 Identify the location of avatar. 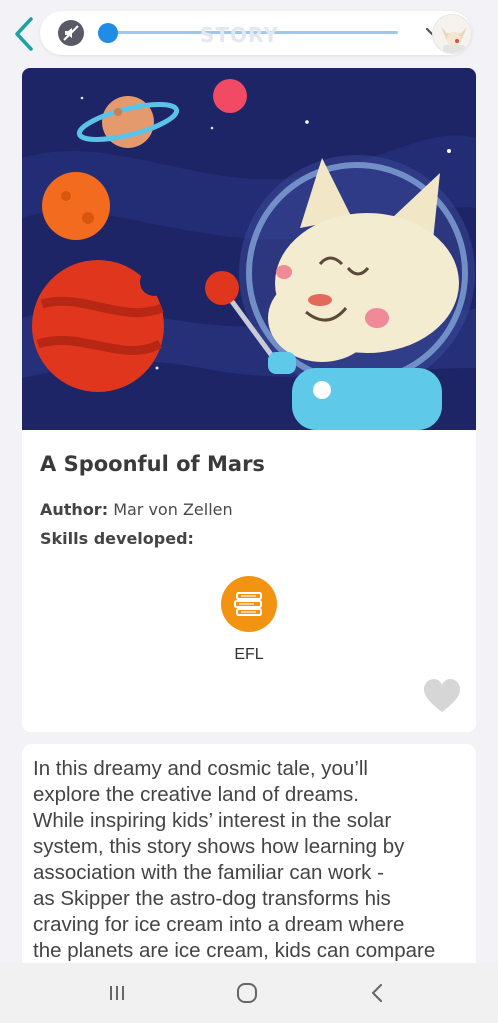
(452, 34).